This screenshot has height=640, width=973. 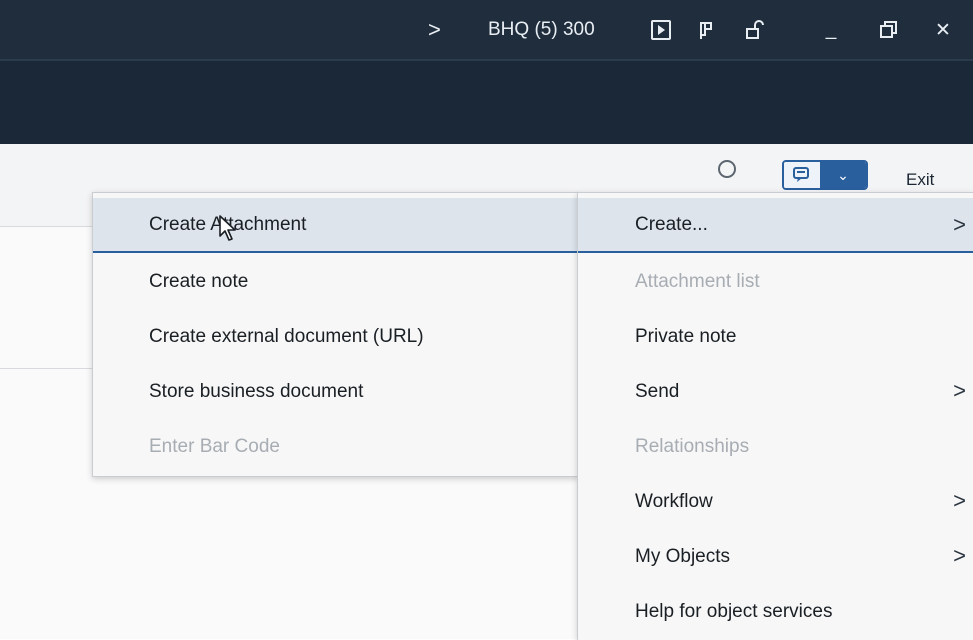 What do you see at coordinates (674, 501) in the screenshot?
I see `menu-item-label: Workflow` at bounding box center [674, 501].